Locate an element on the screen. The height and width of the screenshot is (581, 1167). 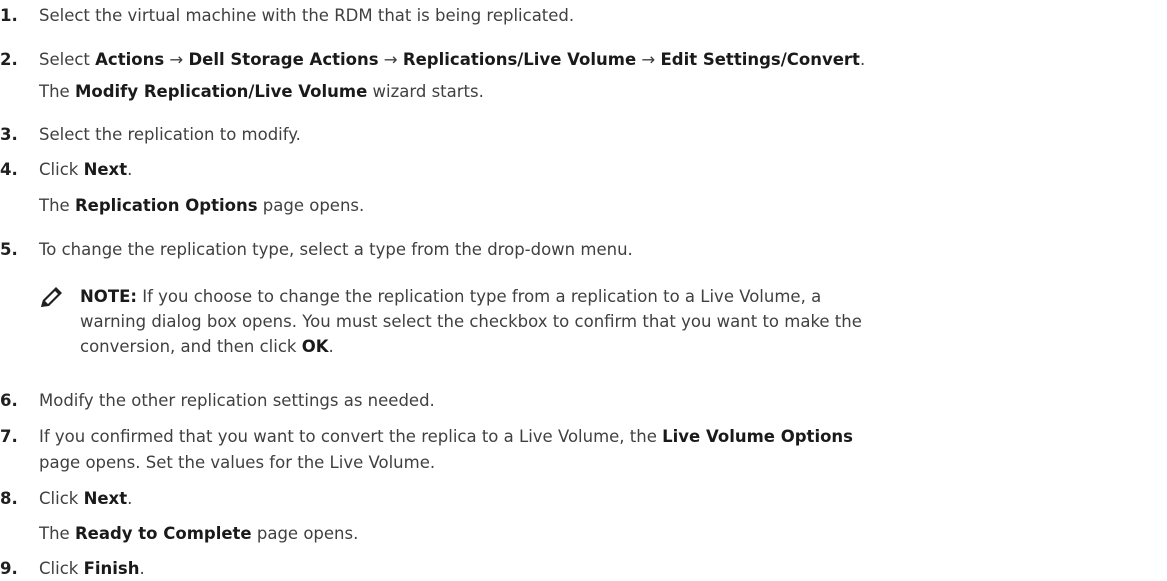
step-number: 3. is located at coordinates (9, 134).